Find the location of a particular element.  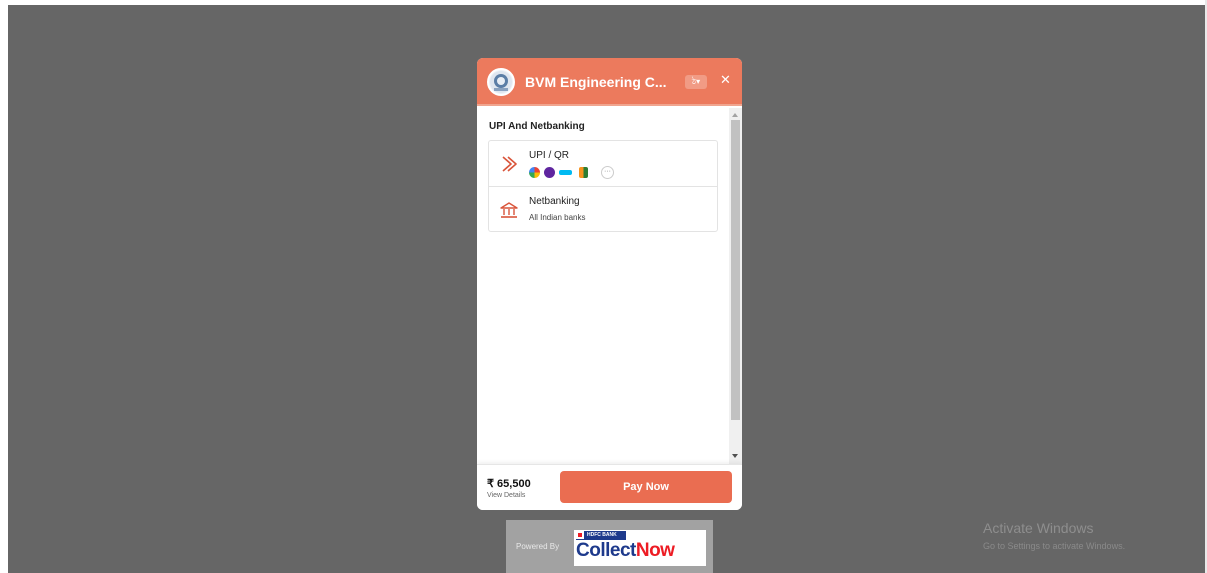

scrollbar-thumb is located at coordinates (735, 270).